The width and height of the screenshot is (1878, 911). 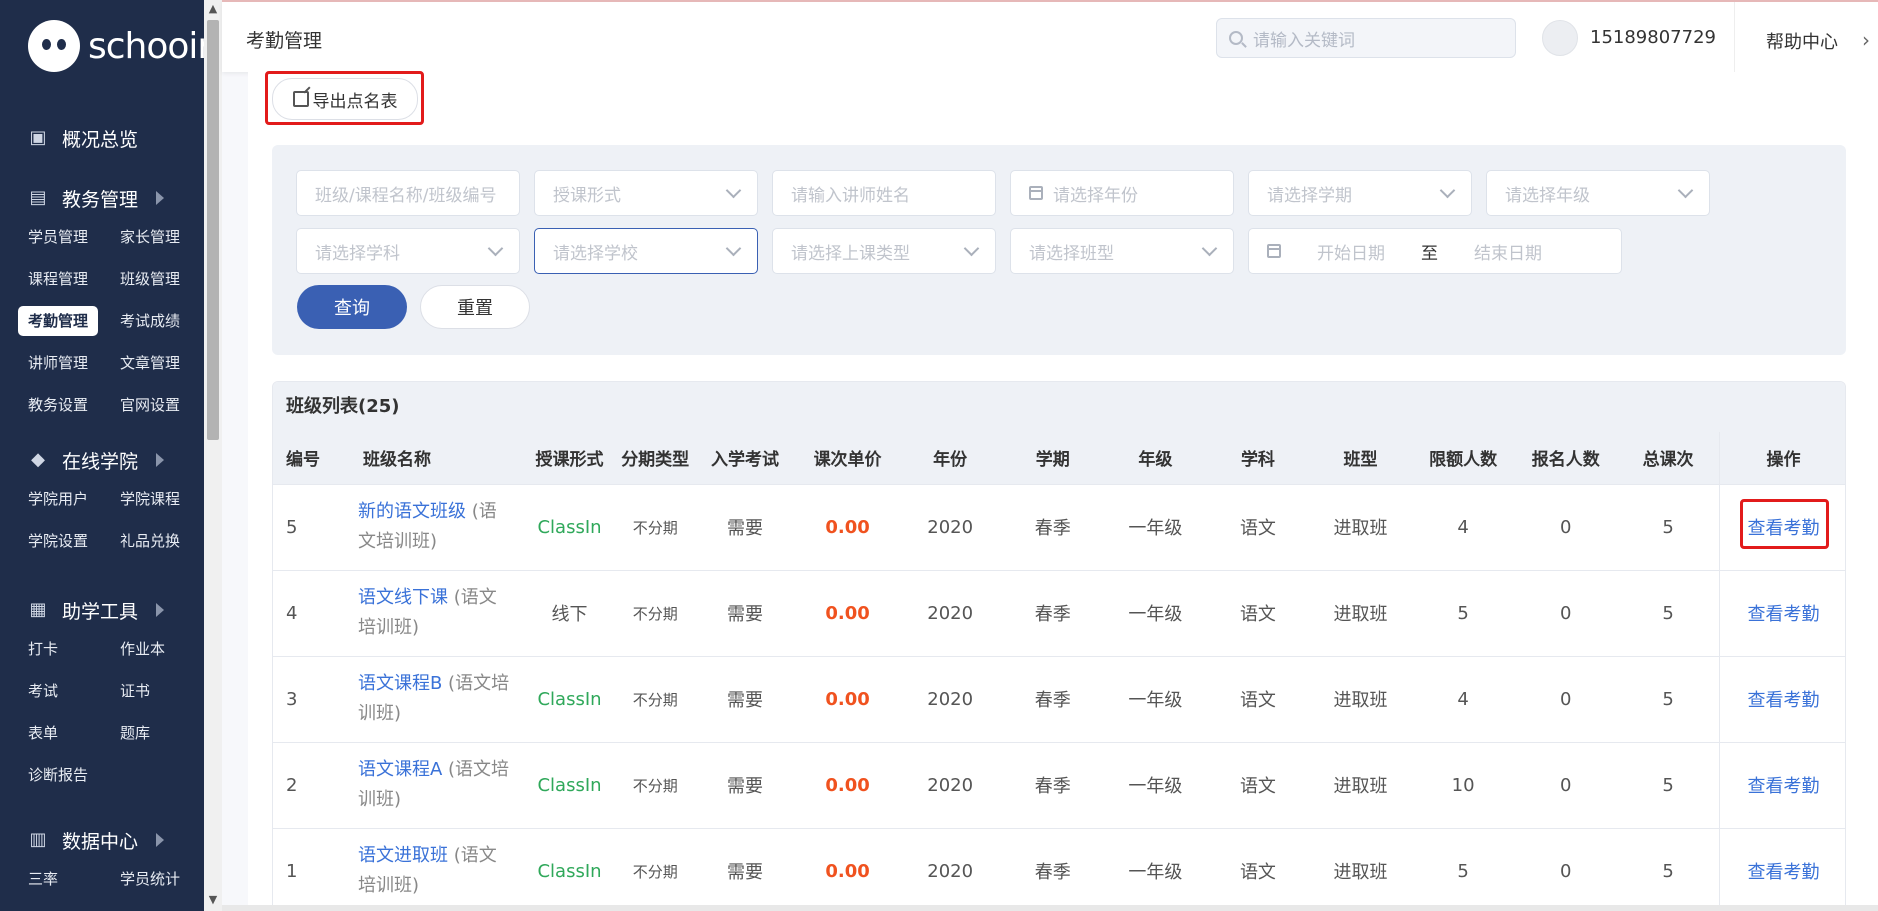 I want to click on term-placeholder: 请选择学期, so click(x=1309, y=195).